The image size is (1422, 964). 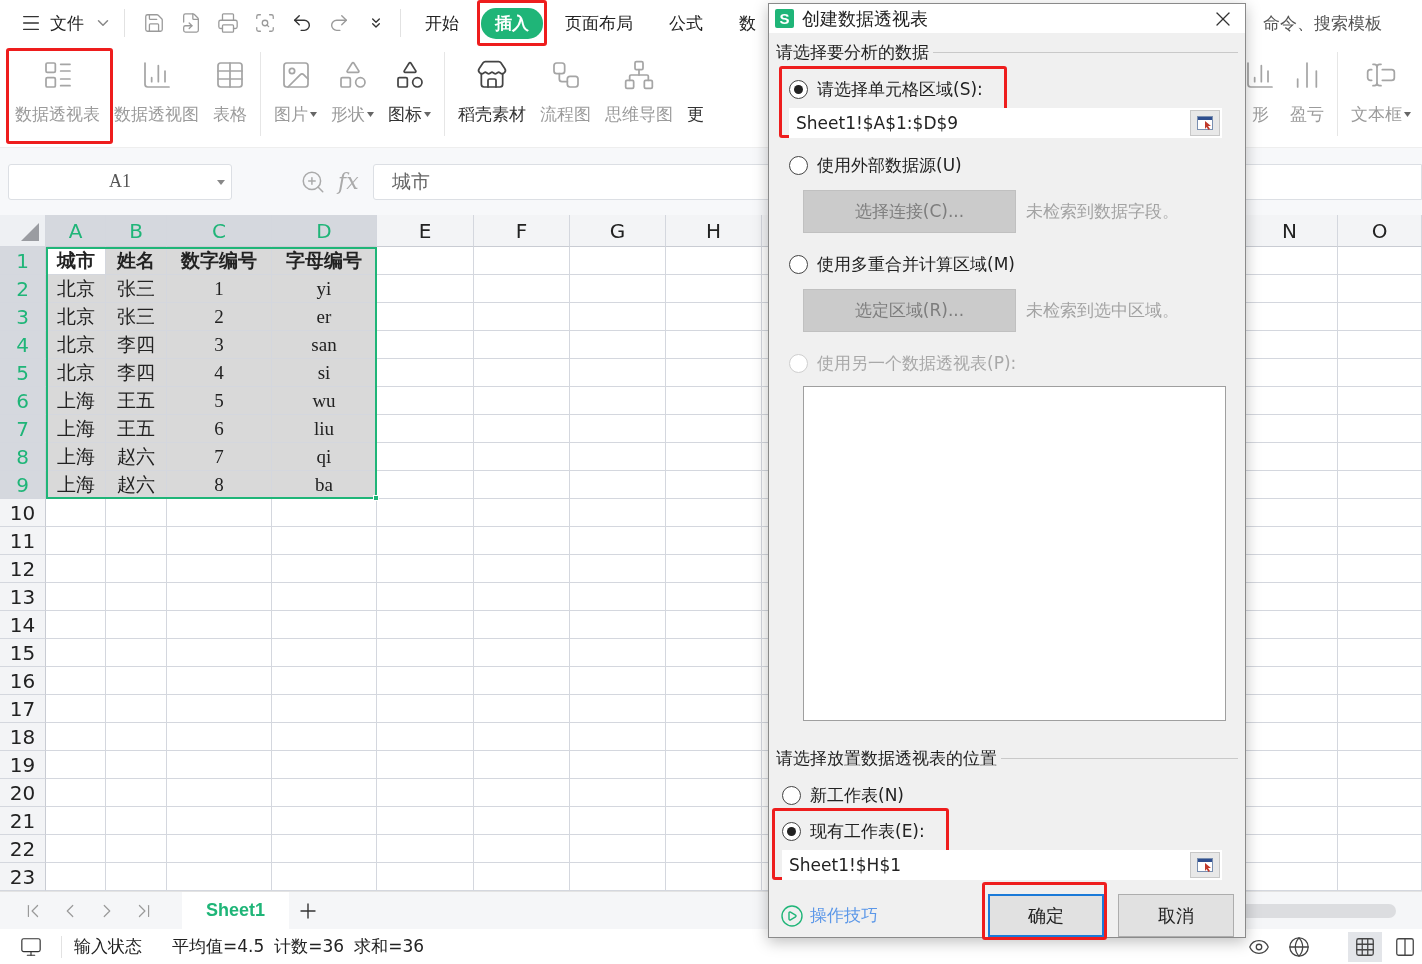 I want to click on table-cell: 4, so click(x=219, y=373).